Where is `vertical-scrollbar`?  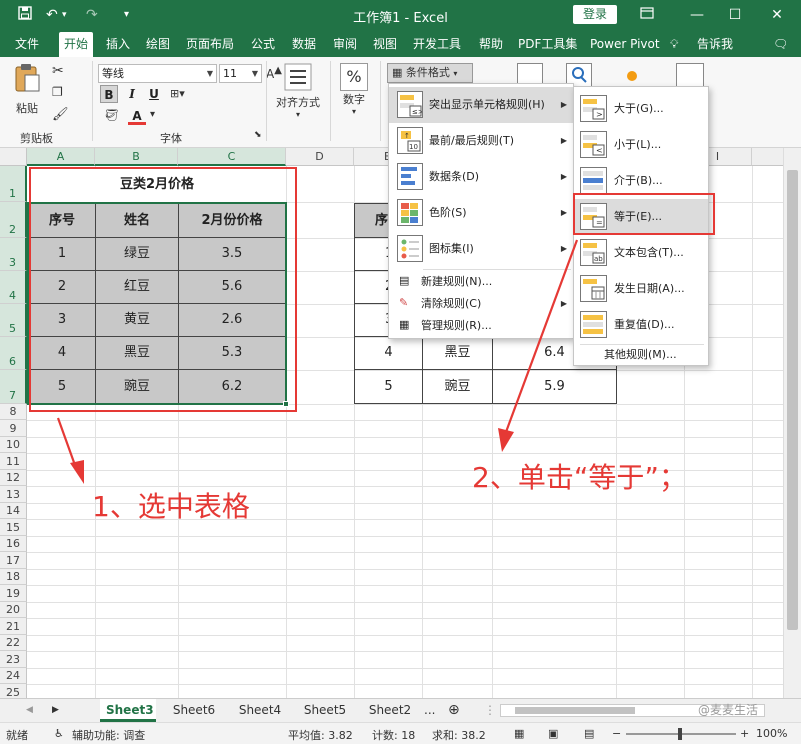
vertical-scrollbar is located at coordinates (792, 423).